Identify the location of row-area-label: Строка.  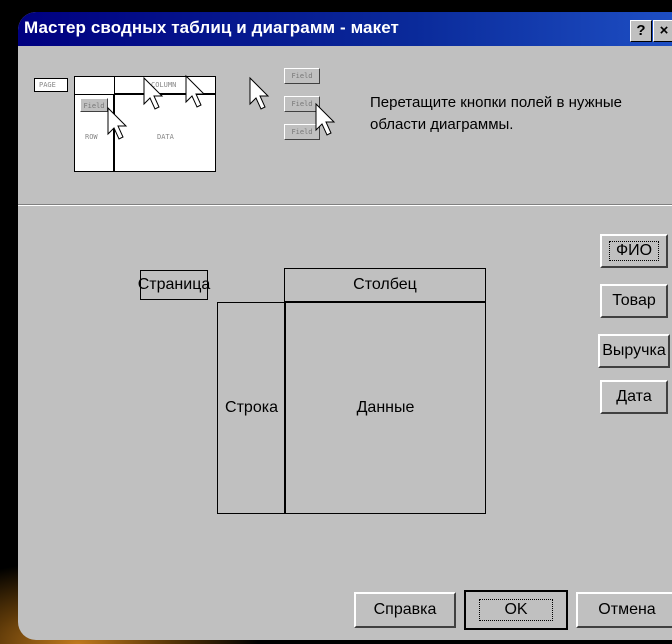
(251, 407).